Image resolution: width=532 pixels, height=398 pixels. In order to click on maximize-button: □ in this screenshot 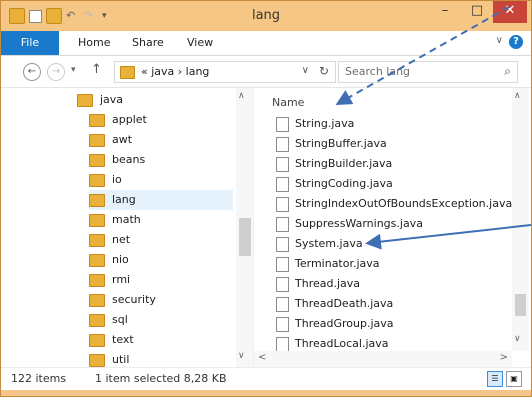, I will do `click(477, 12)`.